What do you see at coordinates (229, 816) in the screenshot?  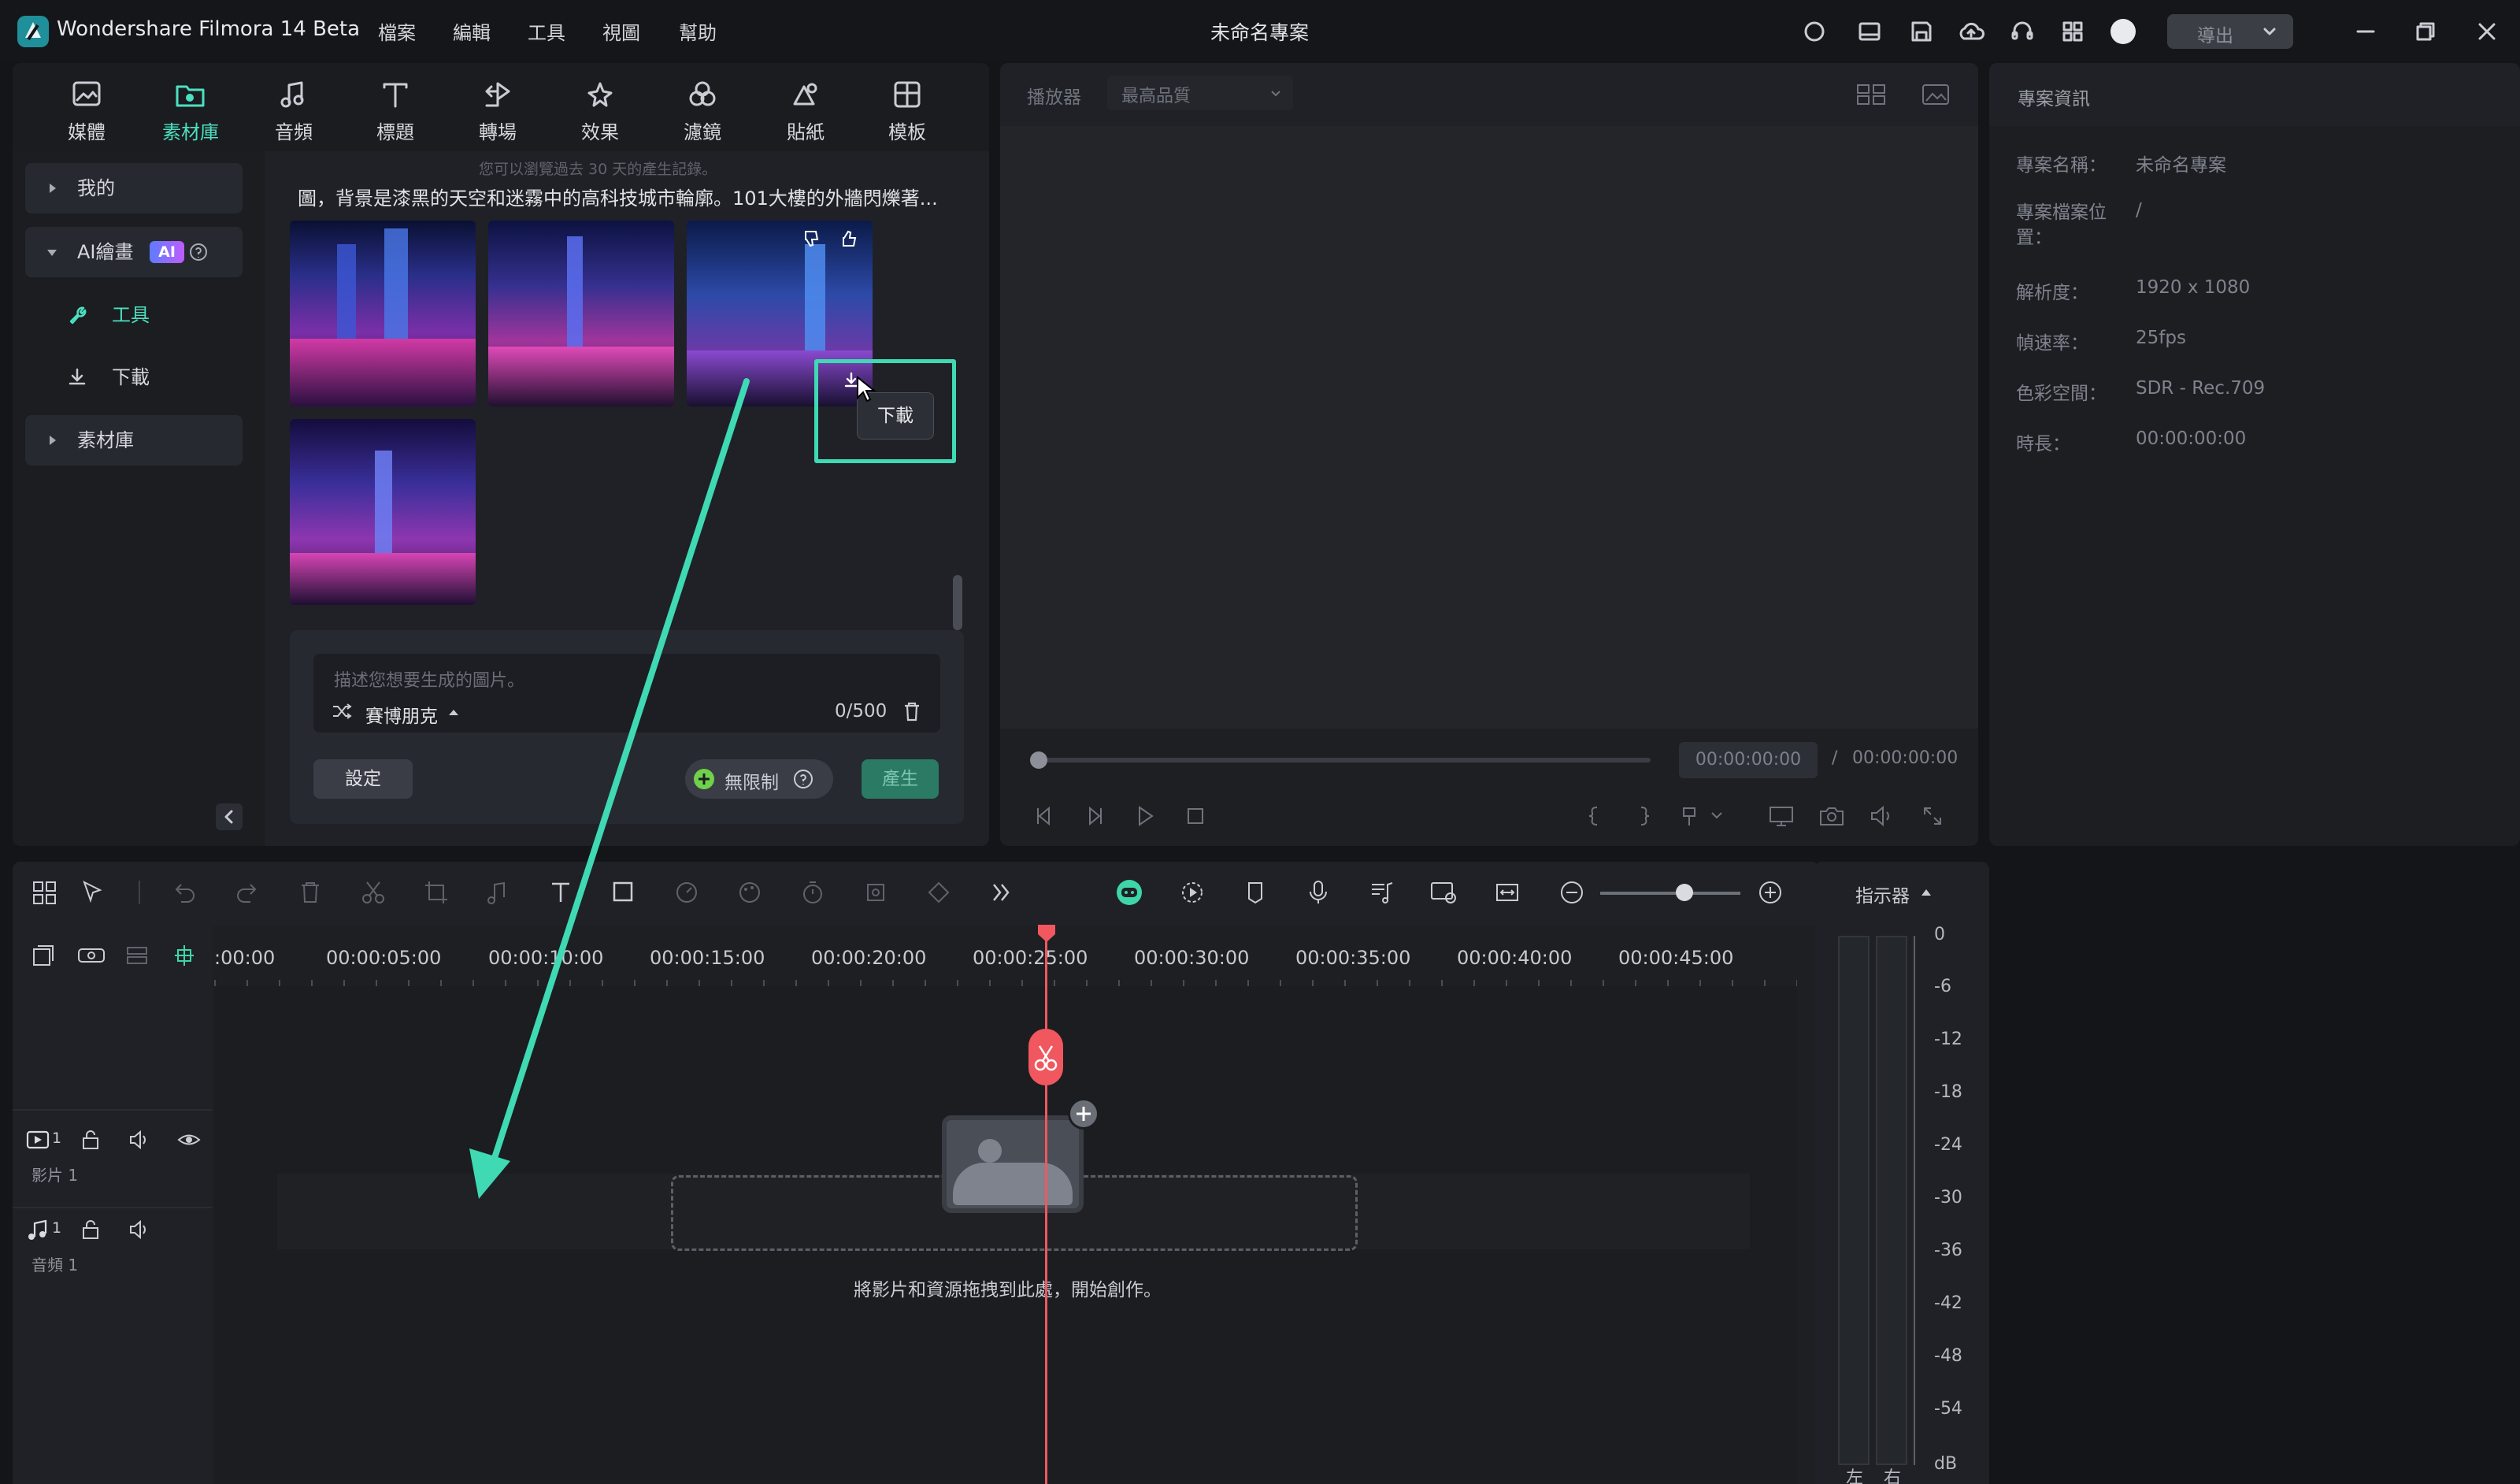 I see `collapse-sidebar-button` at bounding box center [229, 816].